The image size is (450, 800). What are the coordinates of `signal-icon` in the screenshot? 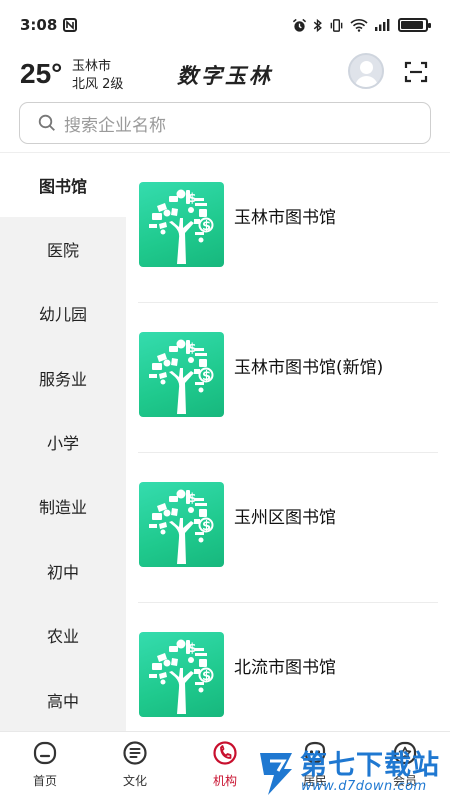 It's located at (382, 25).